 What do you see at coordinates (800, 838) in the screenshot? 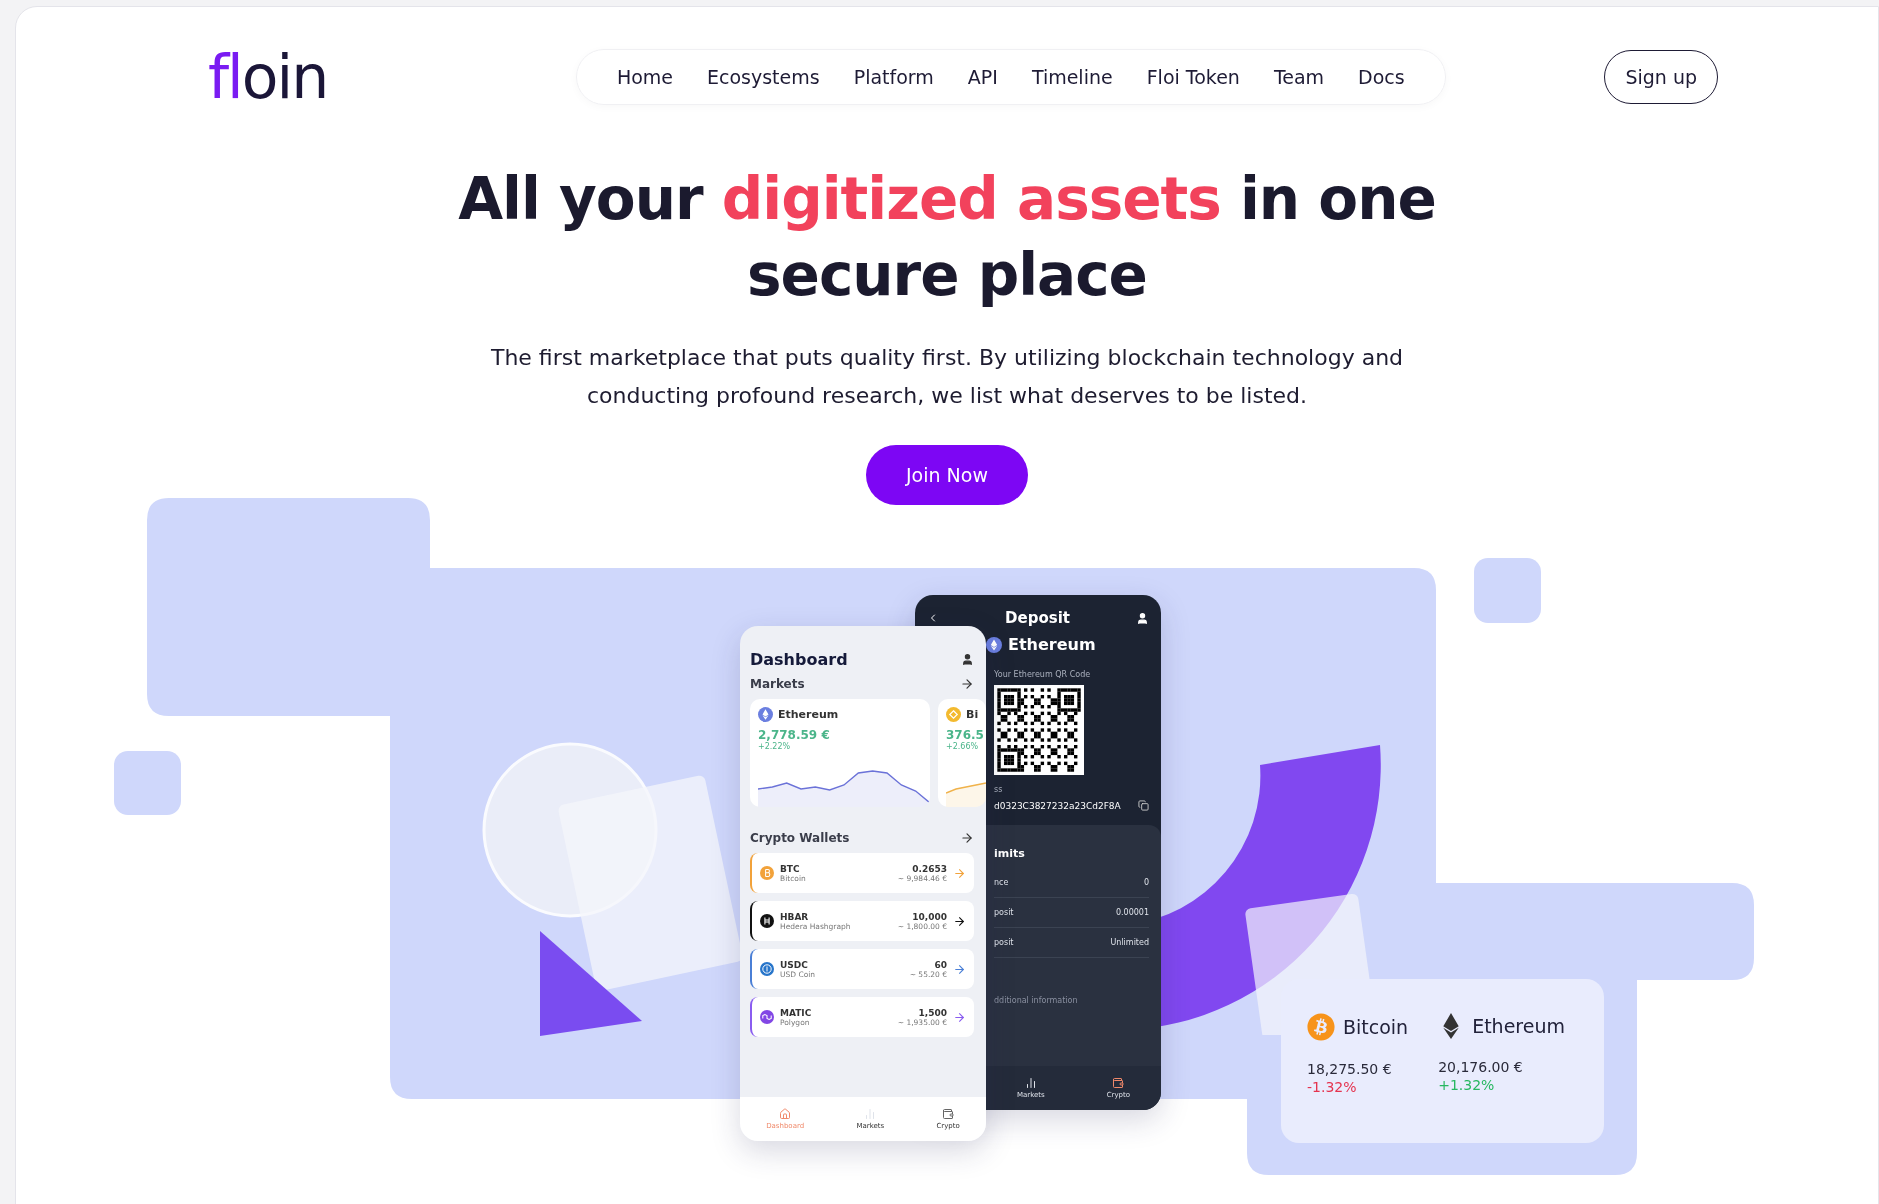
I see `wallets-heading: Crypto Wallets` at bounding box center [800, 838].